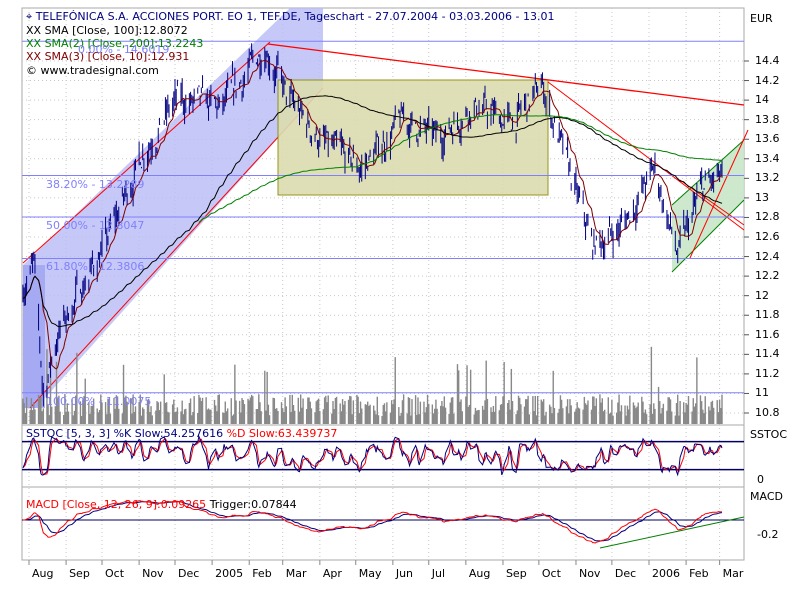 The image size is (805, 591). I want to click on y-tick-label: 14, so click(762, 100).